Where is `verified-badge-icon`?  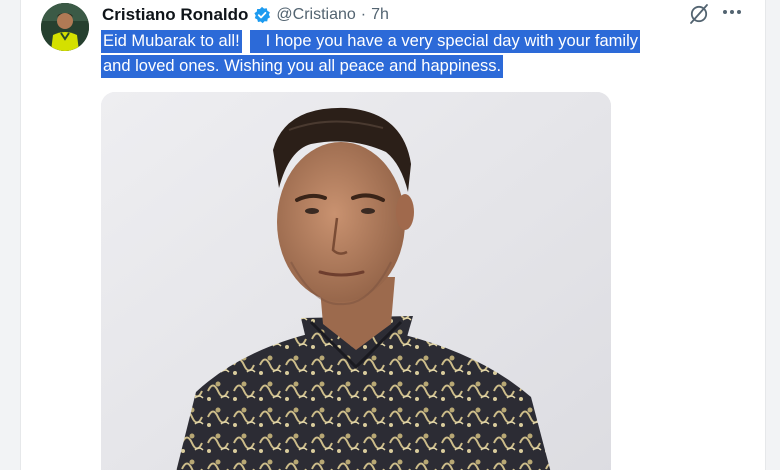 verified-badge-icon is located at coordinates (262, 15).